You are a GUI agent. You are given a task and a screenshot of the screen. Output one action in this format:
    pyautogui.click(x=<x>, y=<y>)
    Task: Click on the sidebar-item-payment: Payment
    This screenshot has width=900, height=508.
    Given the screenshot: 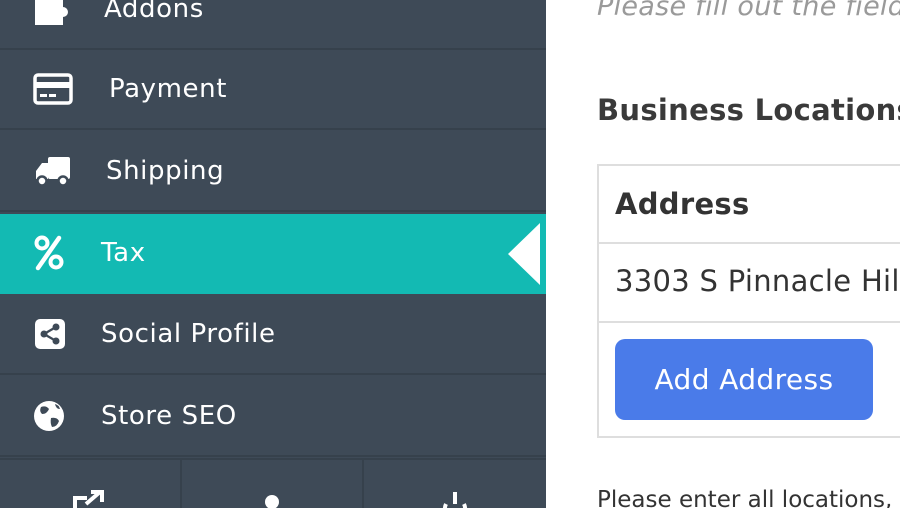 What is the action you would take?
    pyautogui.click(x=273, y=90)
    